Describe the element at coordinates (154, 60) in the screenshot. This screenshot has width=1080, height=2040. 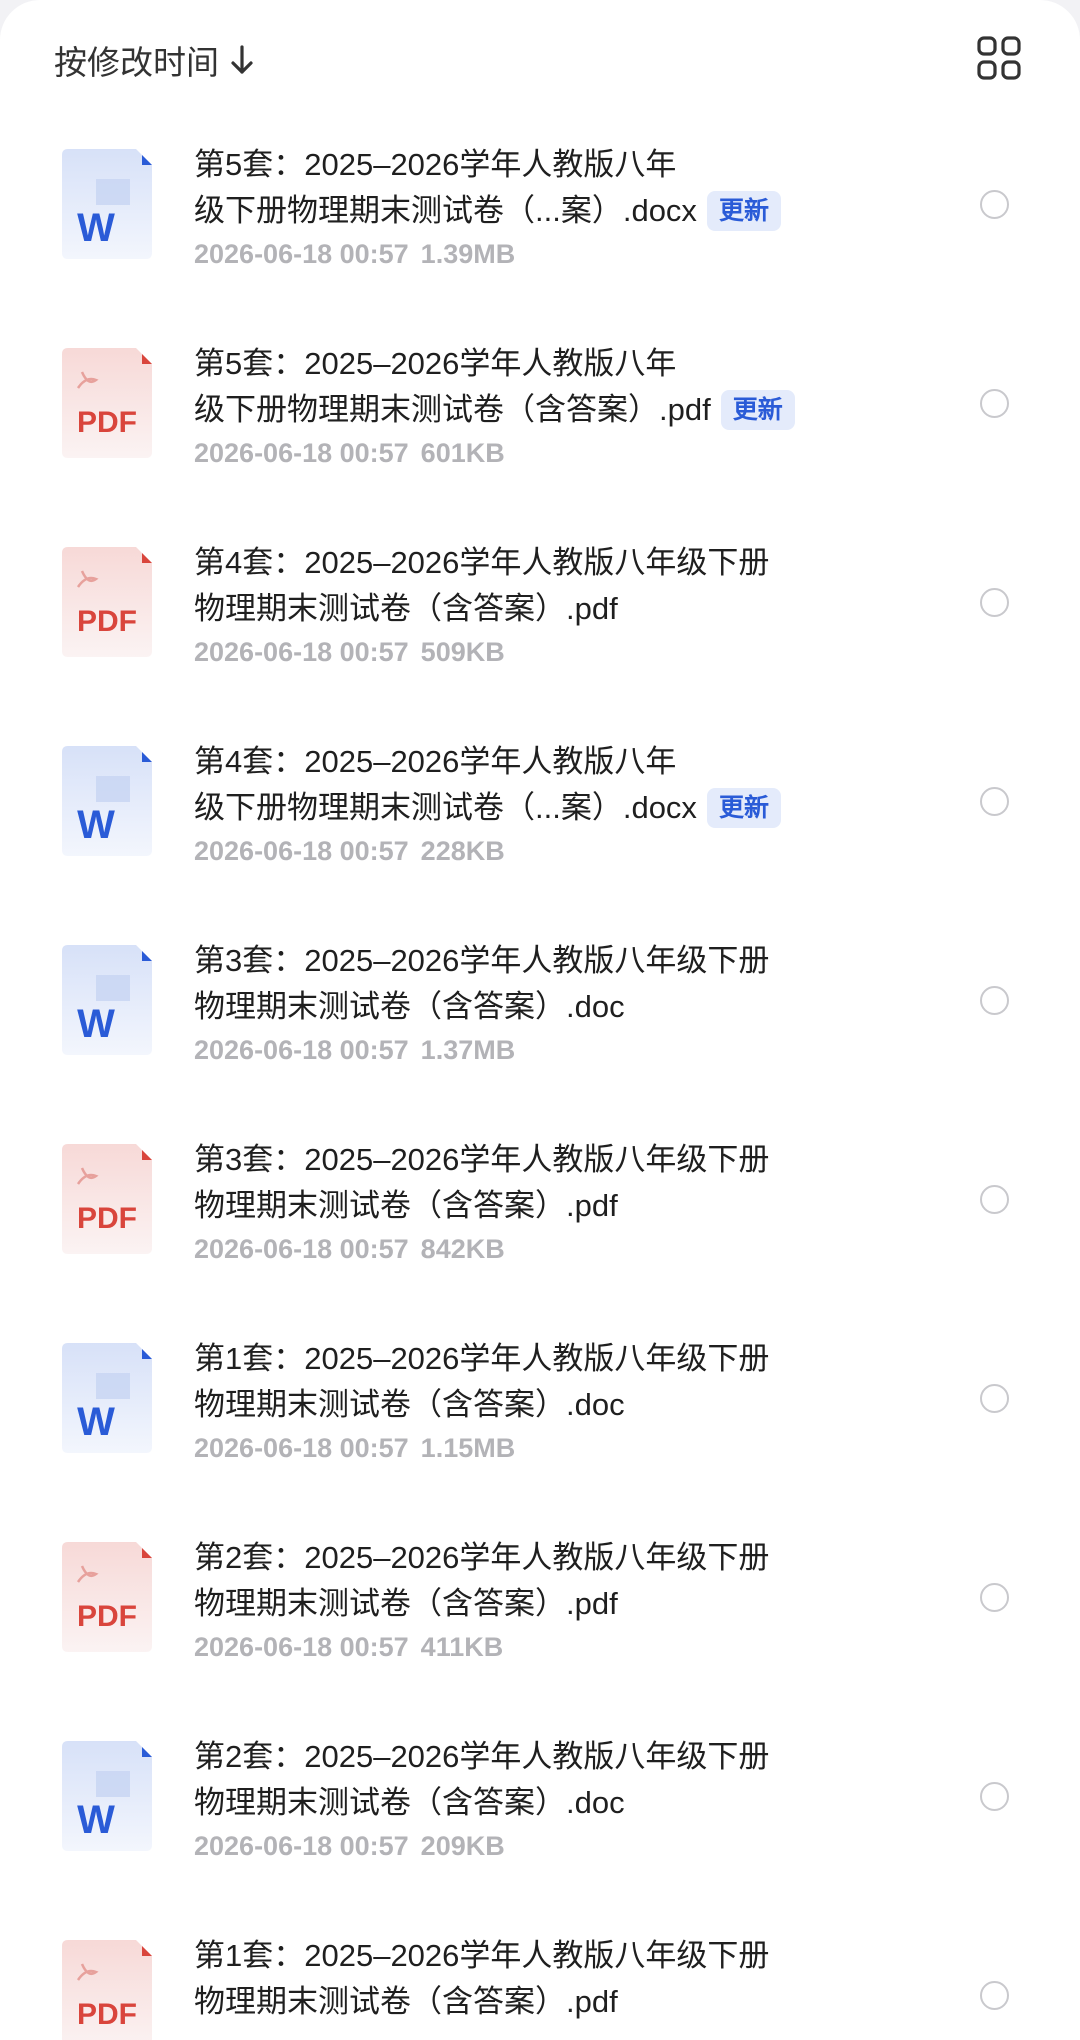
I see `sort-by-modified-button: 按修改时间` at that location.